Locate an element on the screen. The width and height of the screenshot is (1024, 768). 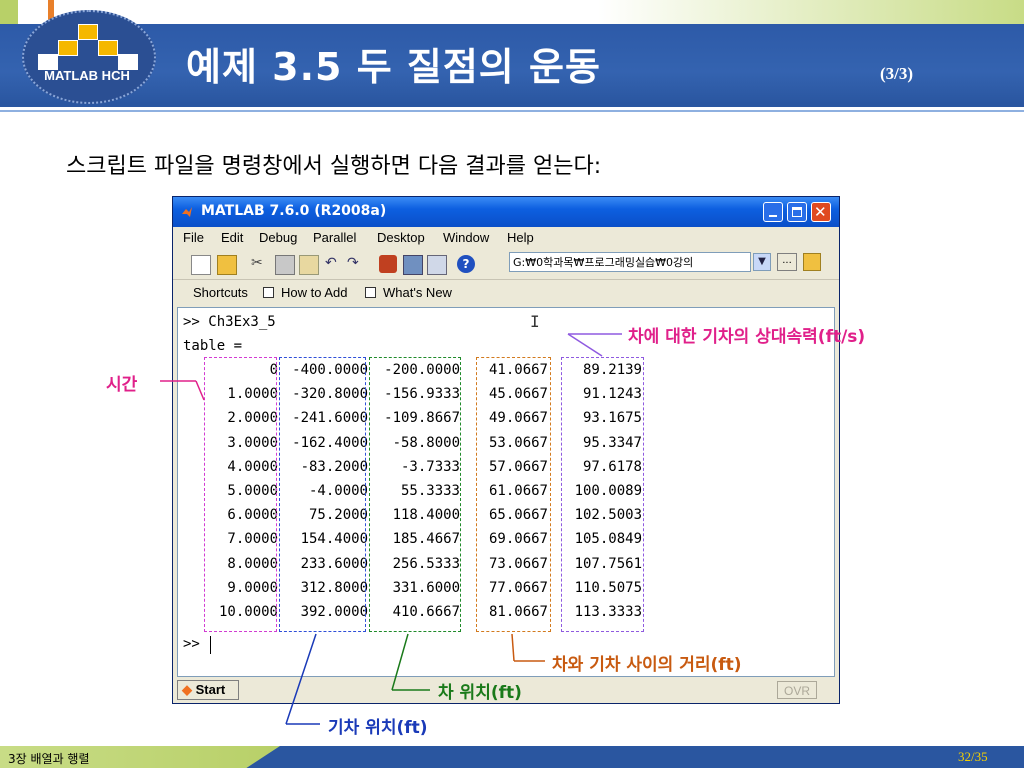
annotation-rel-speed: 차에 대한 기차의 상대속력(ft/s) is located at coordinates (747, 337).